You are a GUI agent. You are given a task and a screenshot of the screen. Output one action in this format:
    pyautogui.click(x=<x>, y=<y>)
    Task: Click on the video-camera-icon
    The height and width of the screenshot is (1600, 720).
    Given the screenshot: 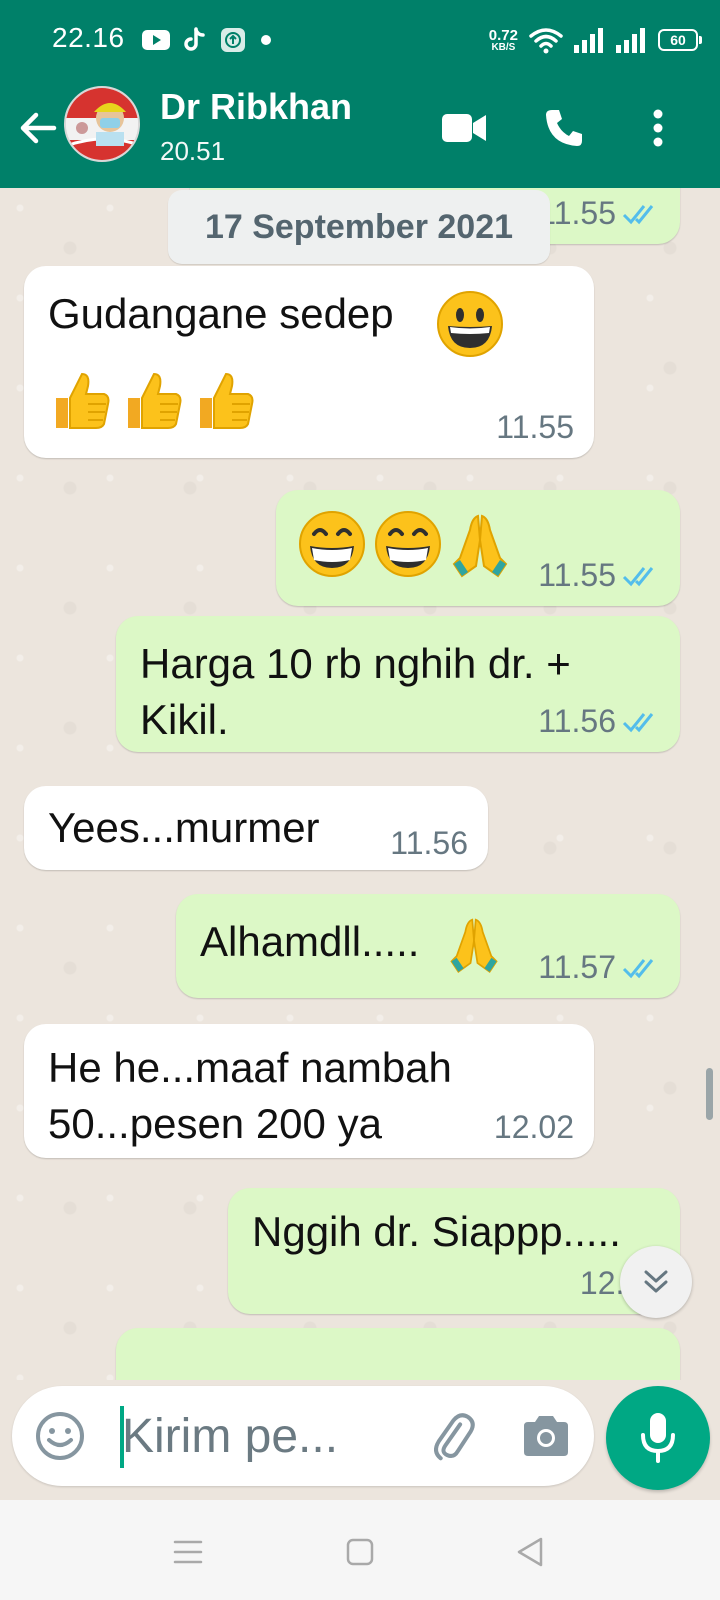 What is the action you would take?
    pyautogui.click(x=464, y=128)
    